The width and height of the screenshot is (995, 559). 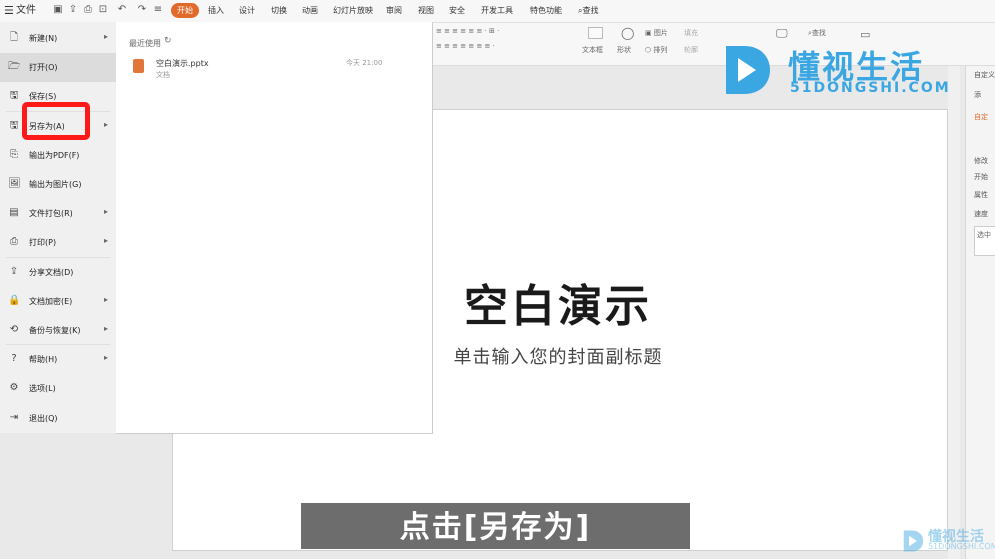 What do you see at coordinates (247, 10) in the screenshot?
I see `tab-design: 设计` at bounding box center [247, 10].